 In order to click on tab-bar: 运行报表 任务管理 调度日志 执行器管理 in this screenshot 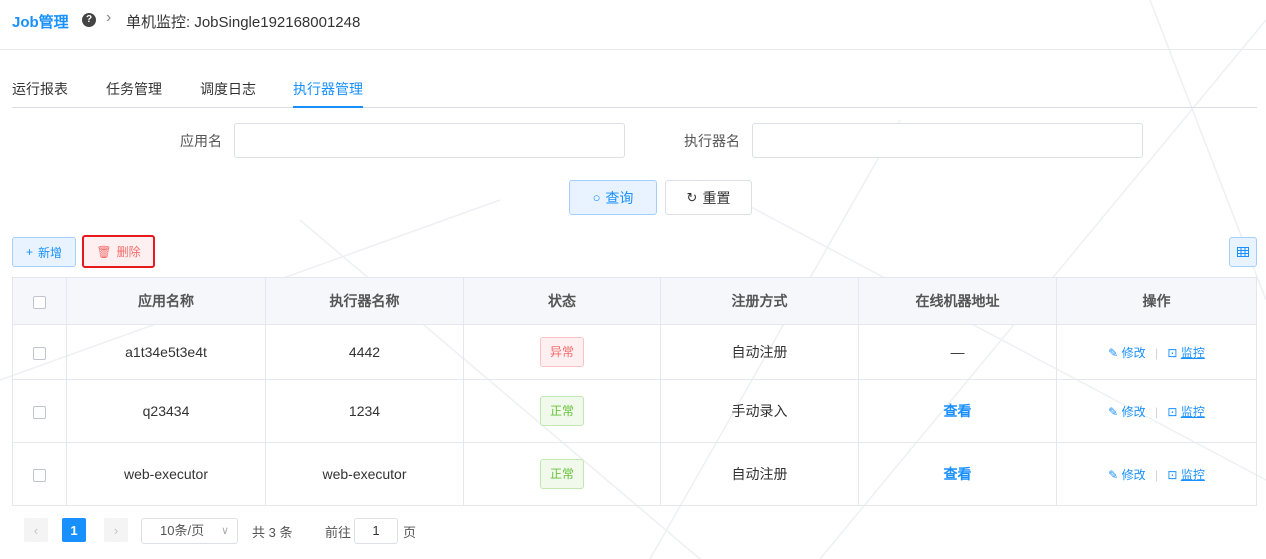, I will do `click(634, 94)`.